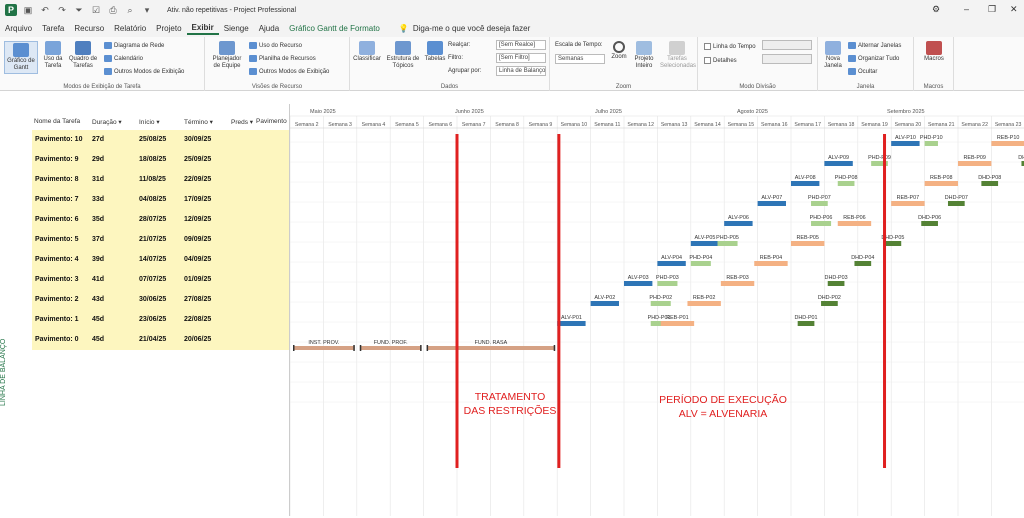 The image size is (1024, 518). I want to click on table-row: Pavimento: 4 39d 14/07/25 04/09/25, so click(160, 260).